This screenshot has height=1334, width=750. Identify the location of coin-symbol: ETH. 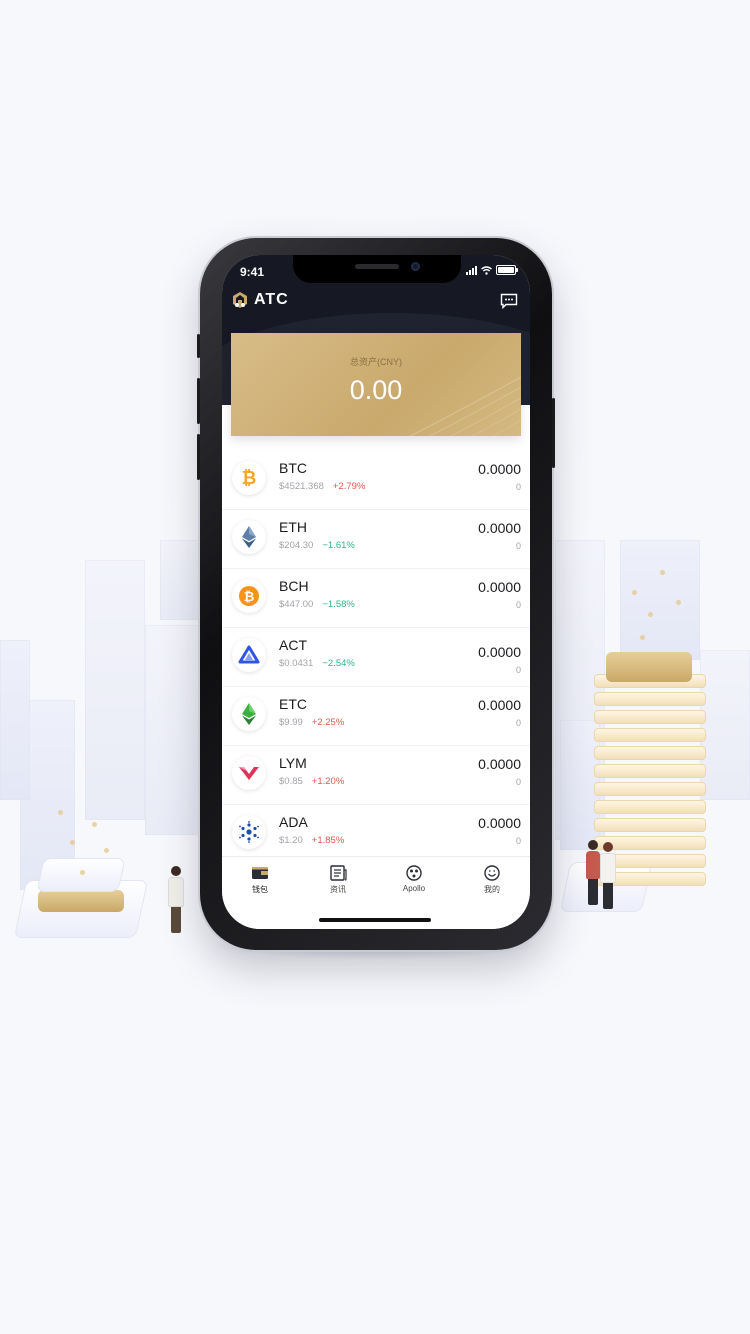
(293, 527).